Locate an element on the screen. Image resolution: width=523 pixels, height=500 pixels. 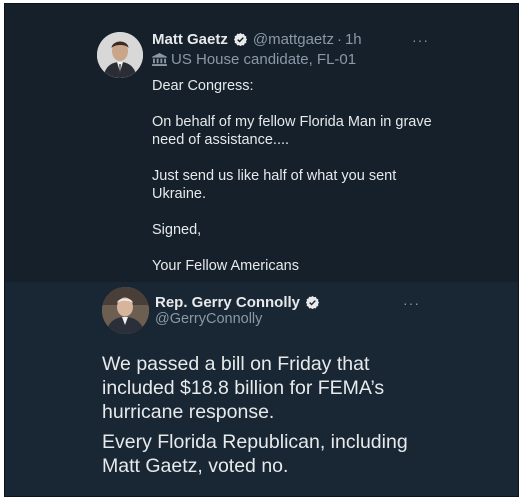
author-row-gaetz: Matt Gaetz @mattgaetz · 1h is located at coordinates (257, 39).